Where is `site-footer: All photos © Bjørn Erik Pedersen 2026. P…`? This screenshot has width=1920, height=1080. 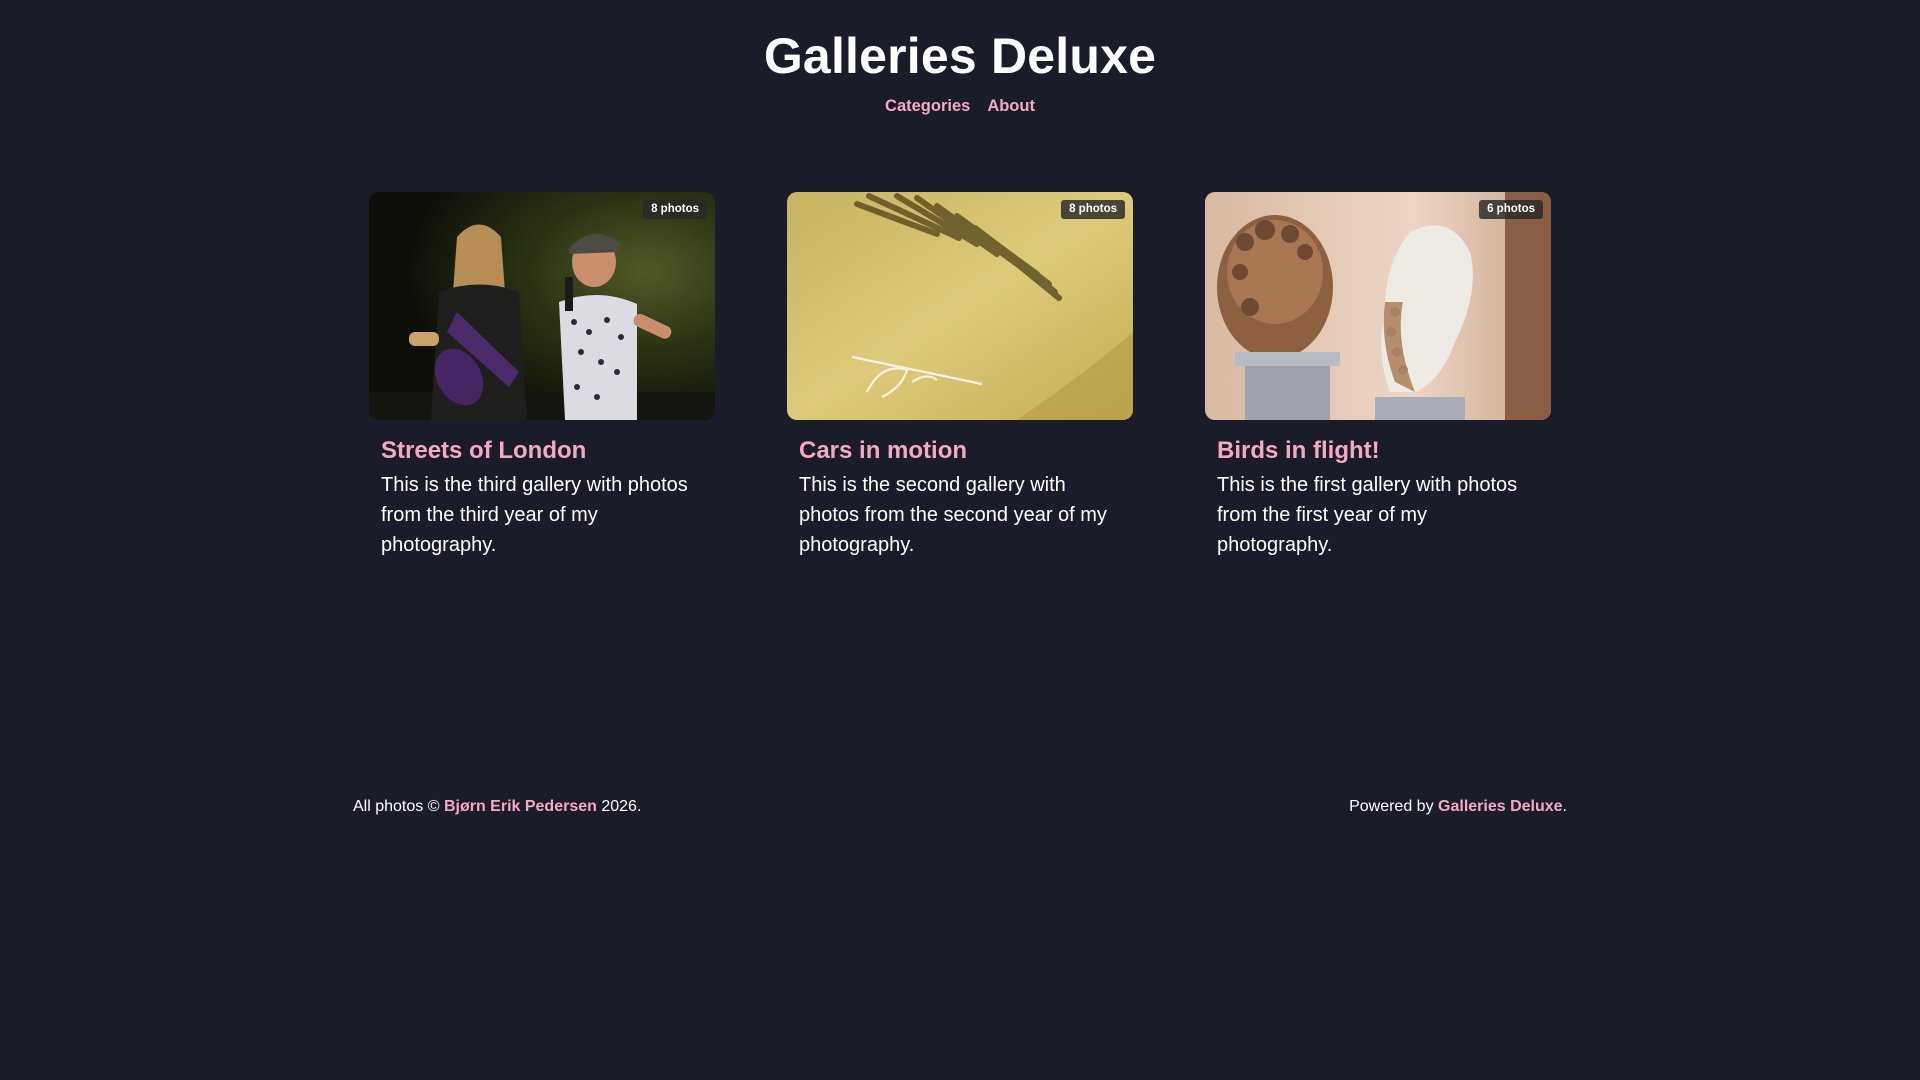
site-footer: All photos © Bjørn Erik Pedersen 2026. P… is located at coordinates (960, 807).